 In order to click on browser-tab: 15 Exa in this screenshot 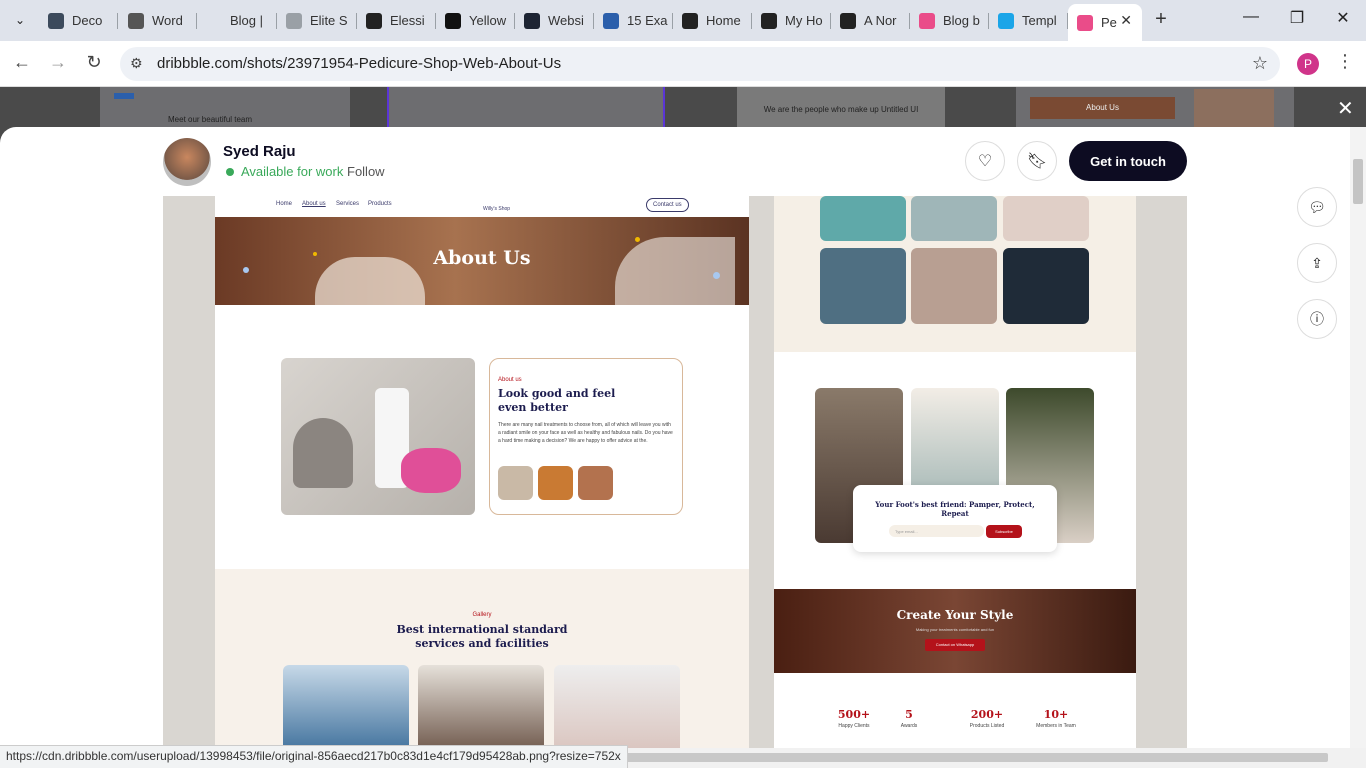, I will do `click(633, 20)`.